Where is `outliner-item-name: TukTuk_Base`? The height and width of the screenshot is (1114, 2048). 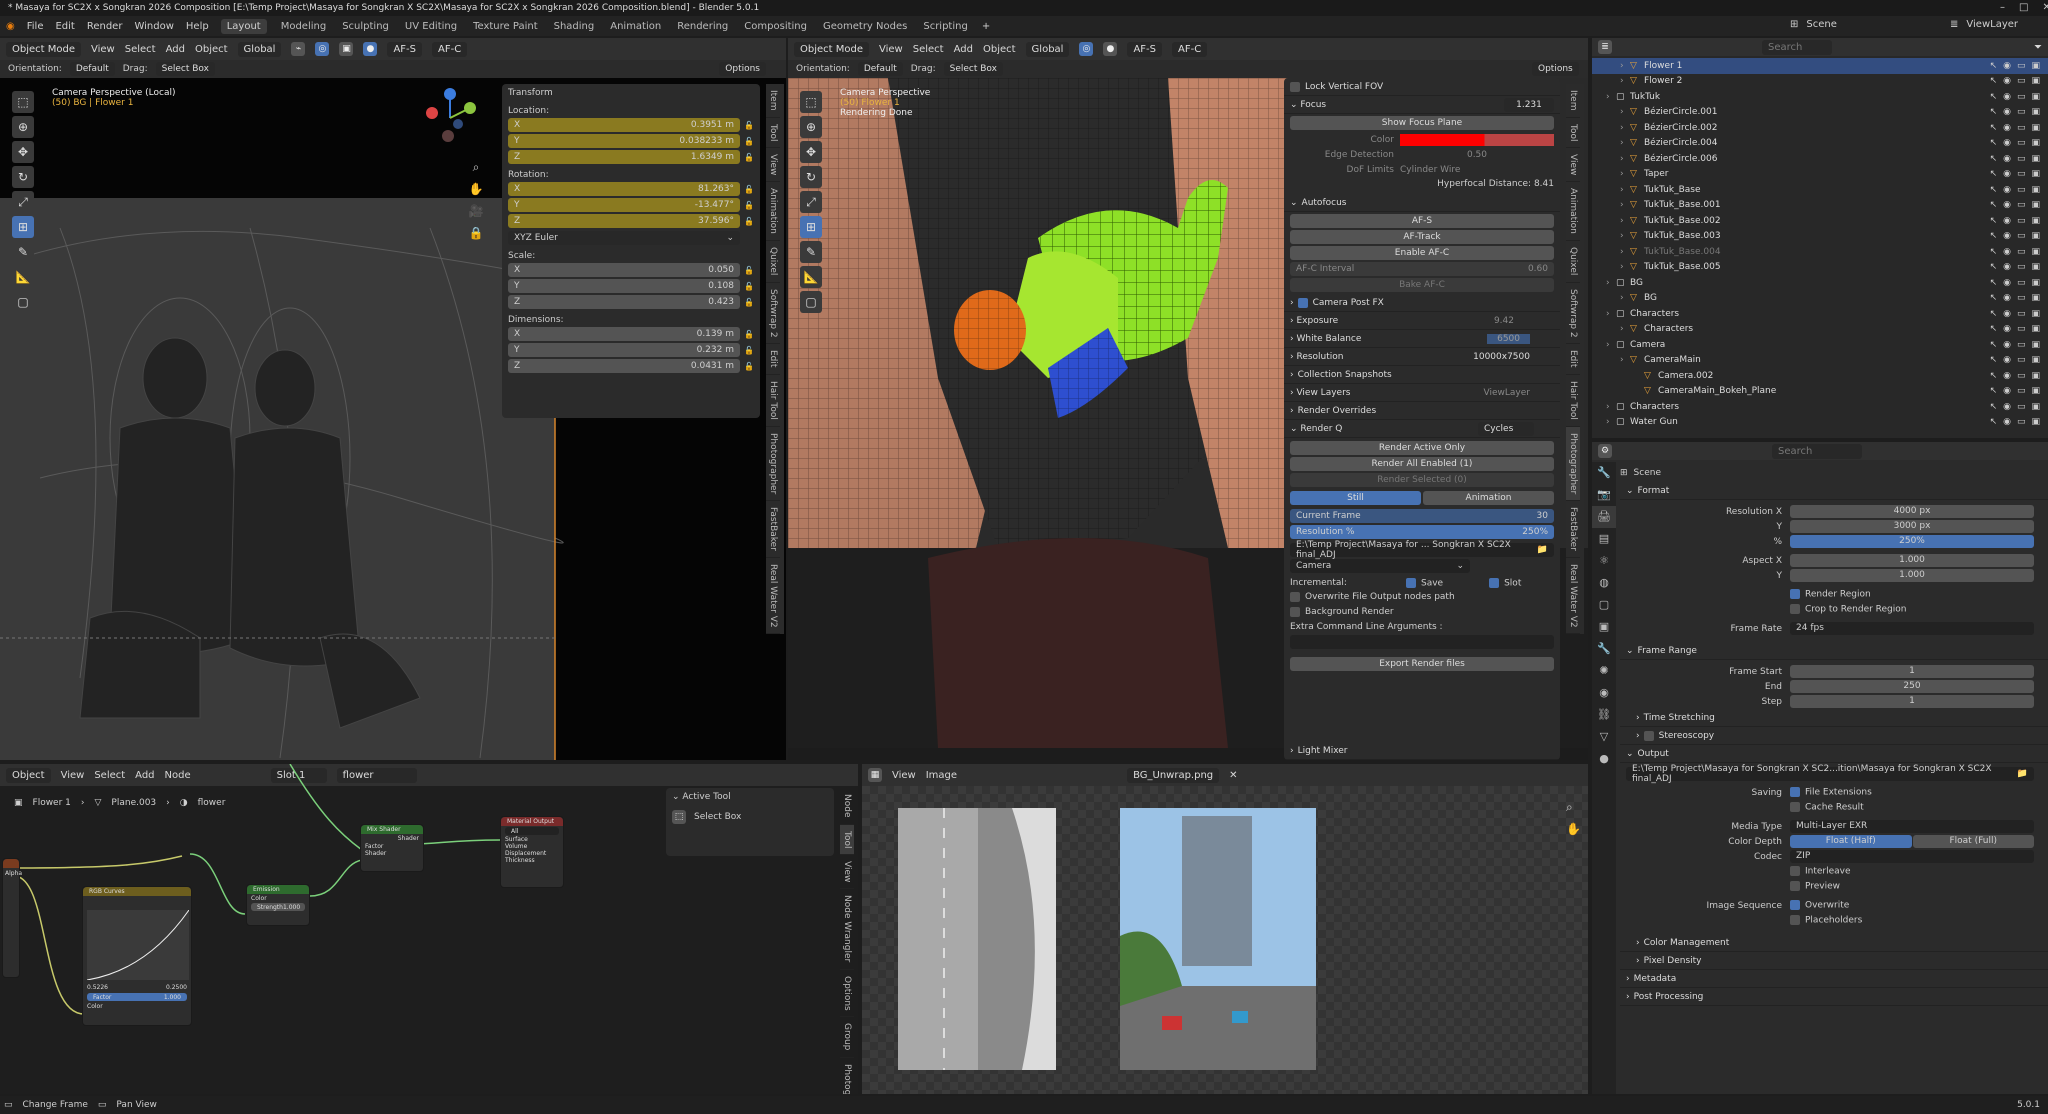
outliner-item-name: TukTuk_Base is located at coordinates (1672, 190).